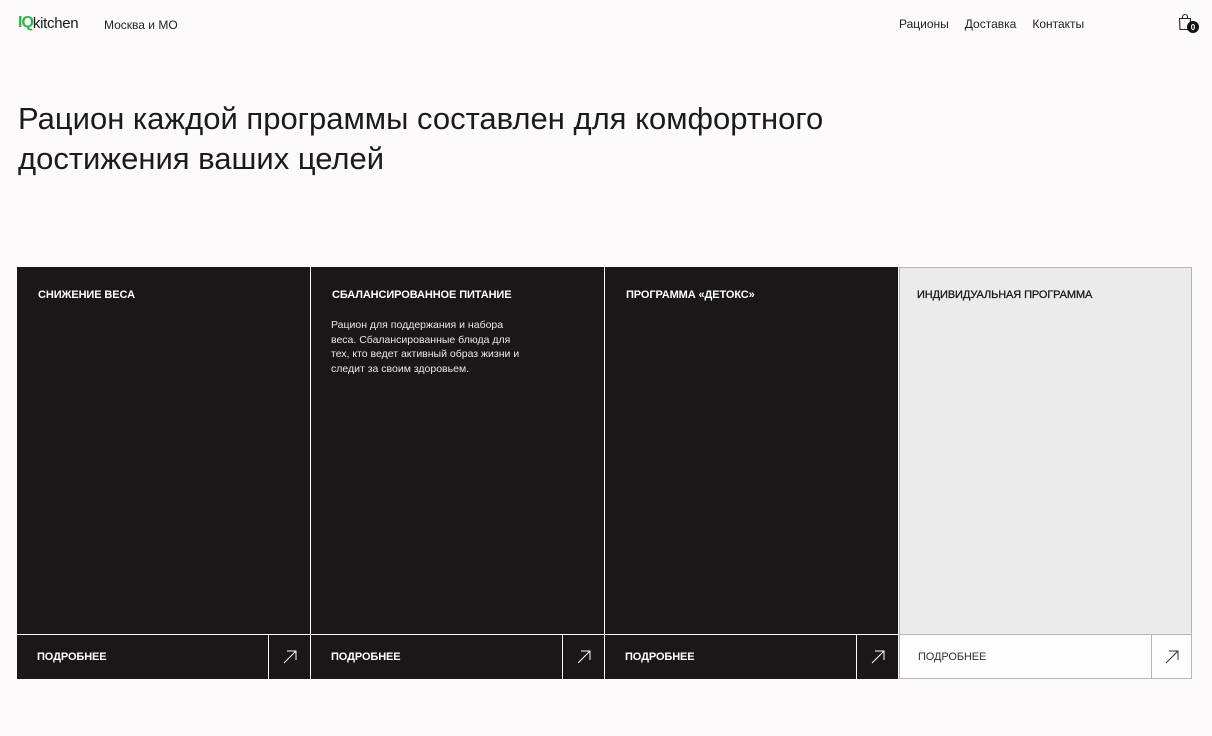 This screenshot has width=1212, height=736. I want to click on nav-link-delivery: Доставка, so click(991, 24).